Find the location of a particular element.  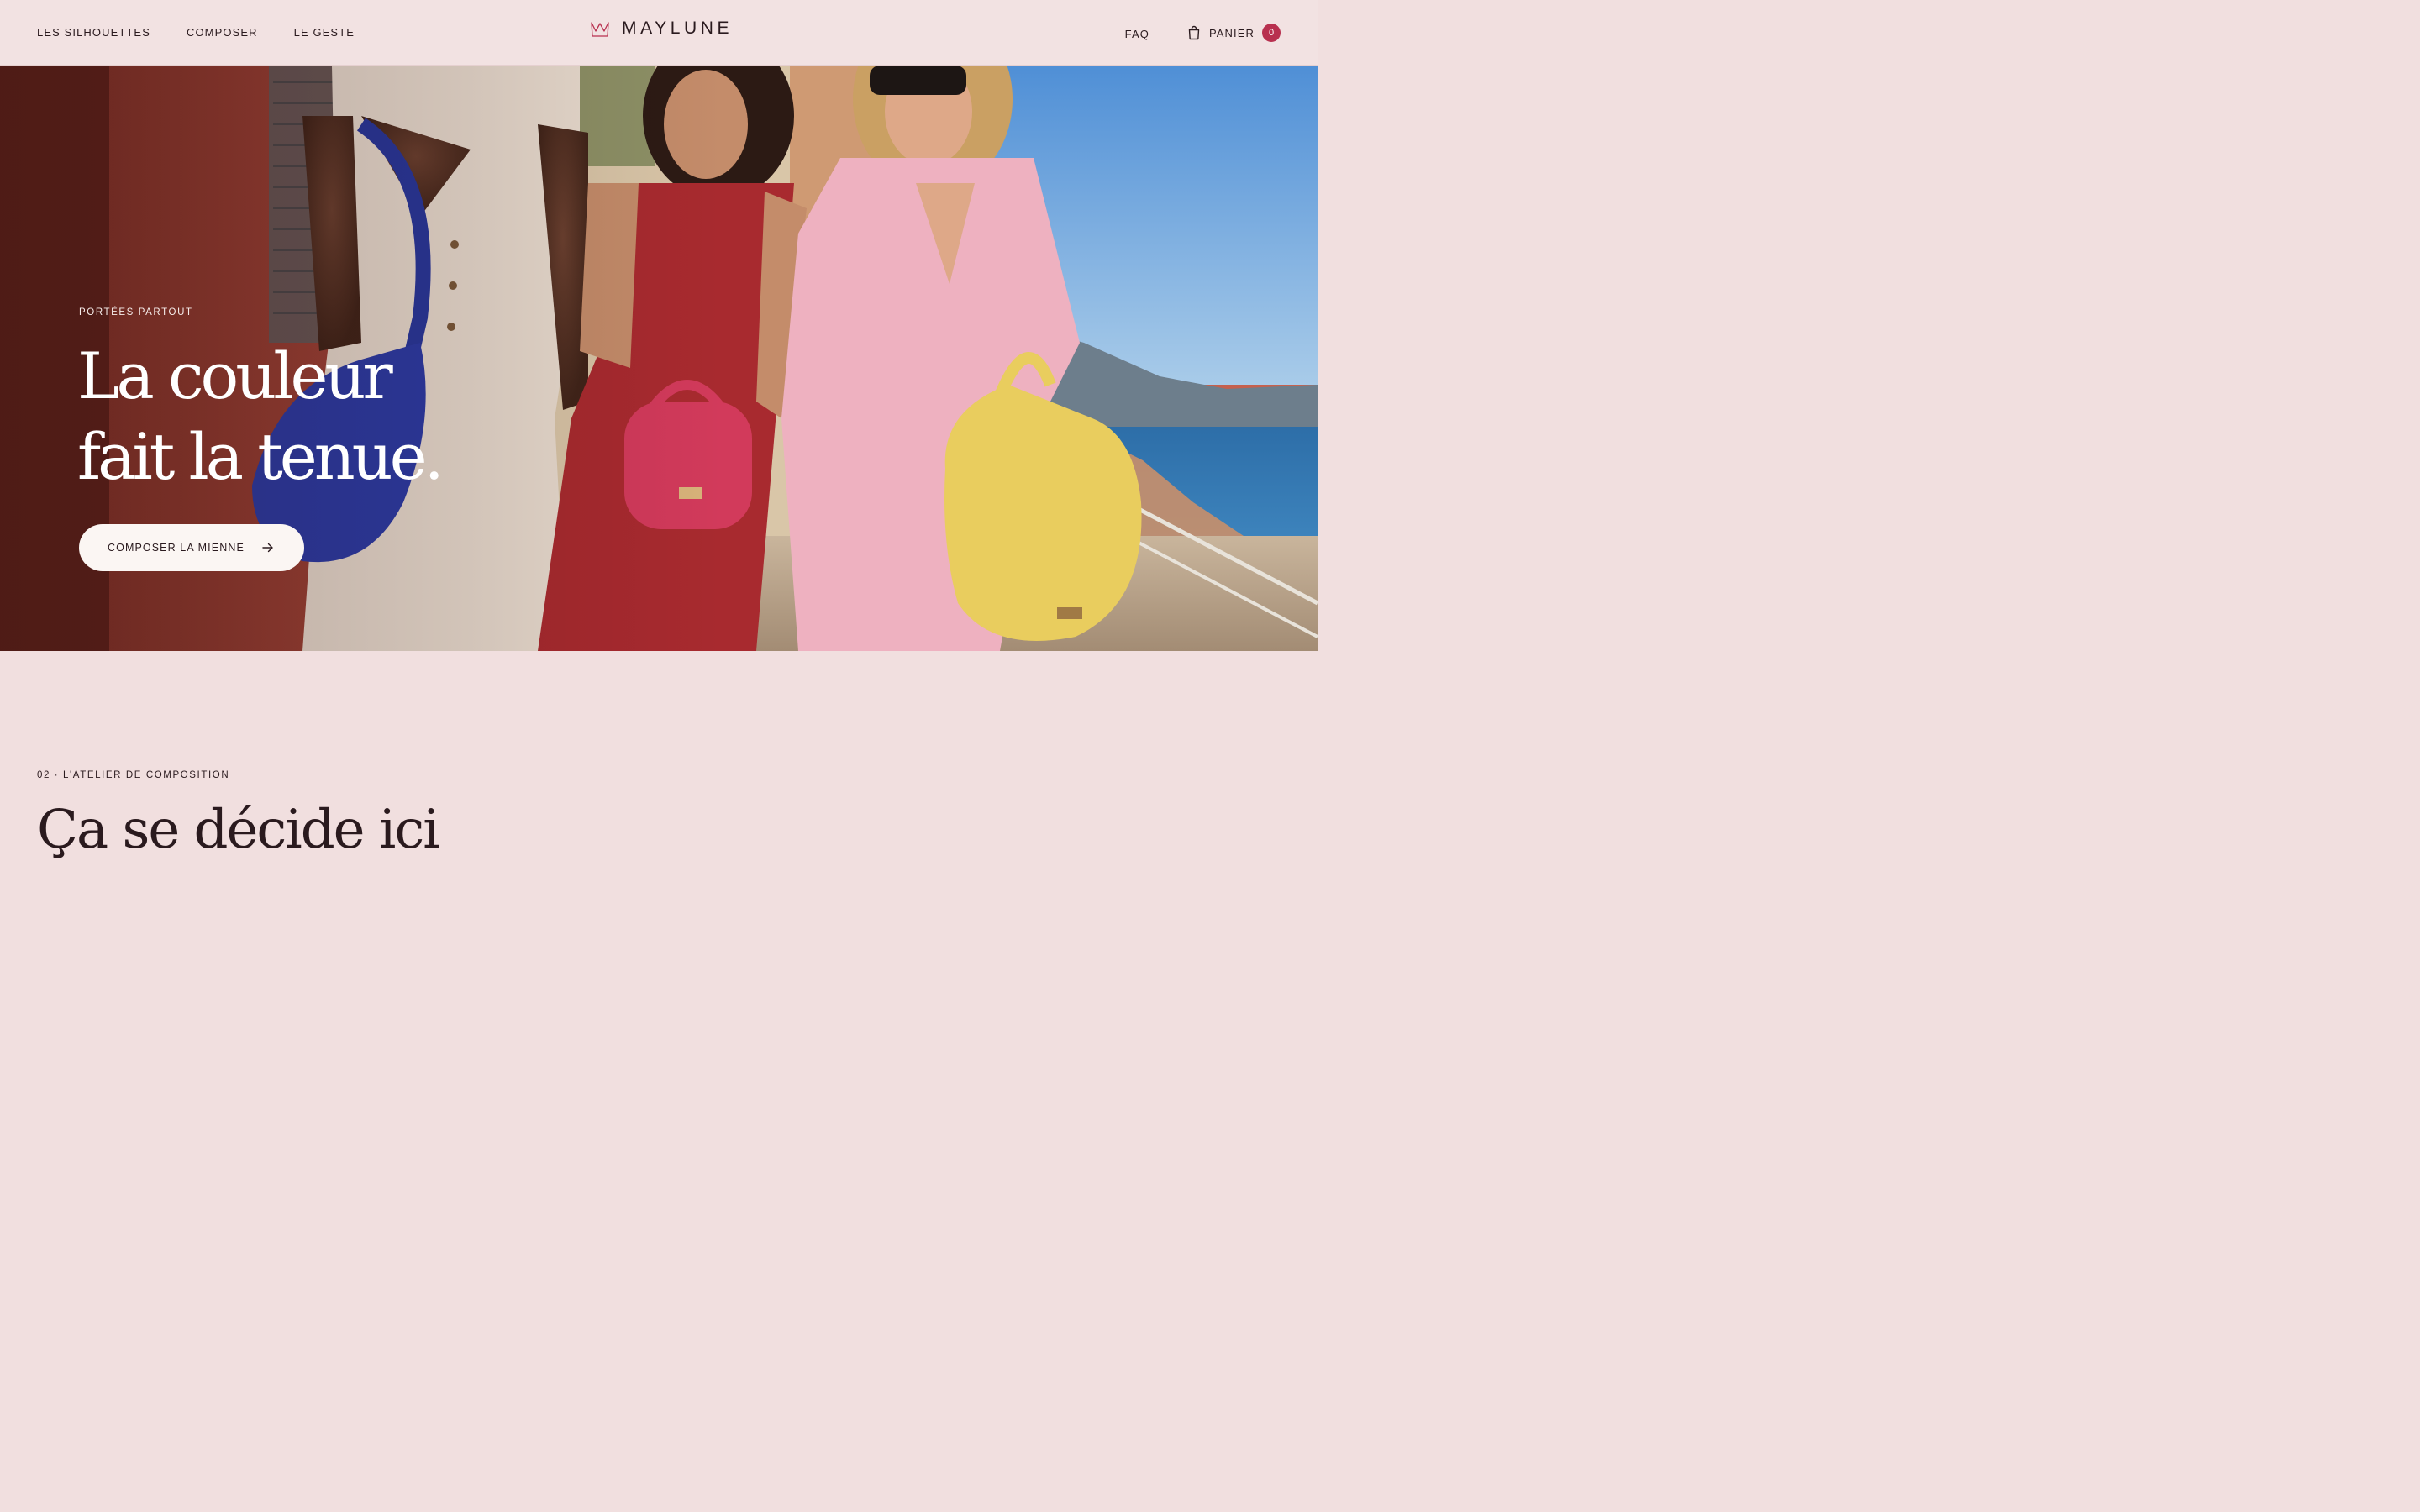

cart-button: PANIER 0 is located at coordinates (1234, 33).